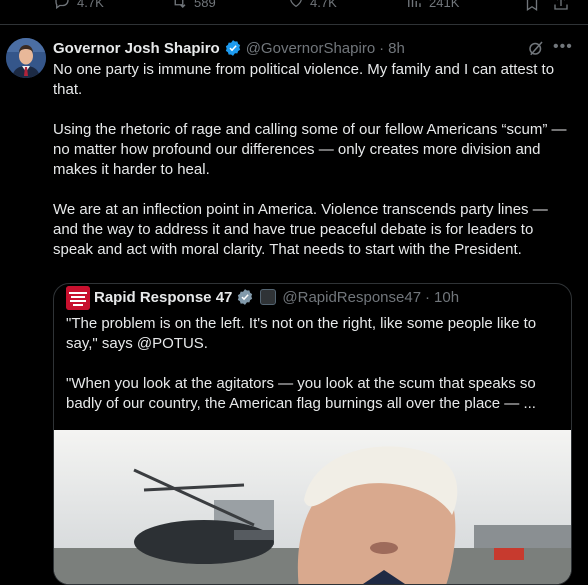 The height and width of the screenshot is (585, 588). I want to click on share-icon, so click(561, 7).